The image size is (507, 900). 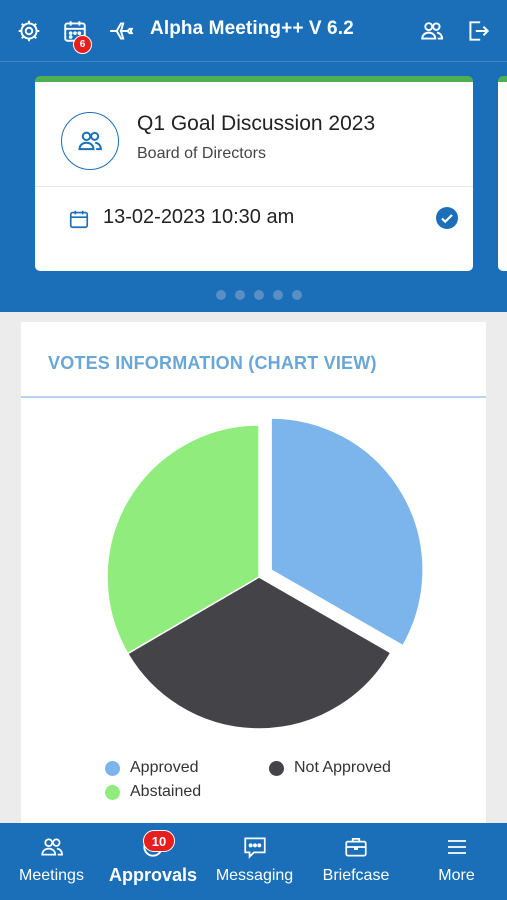 I want to click on votes-title: VOTES INFORMATION (CHART VIEW), so click(x=212, y=363).